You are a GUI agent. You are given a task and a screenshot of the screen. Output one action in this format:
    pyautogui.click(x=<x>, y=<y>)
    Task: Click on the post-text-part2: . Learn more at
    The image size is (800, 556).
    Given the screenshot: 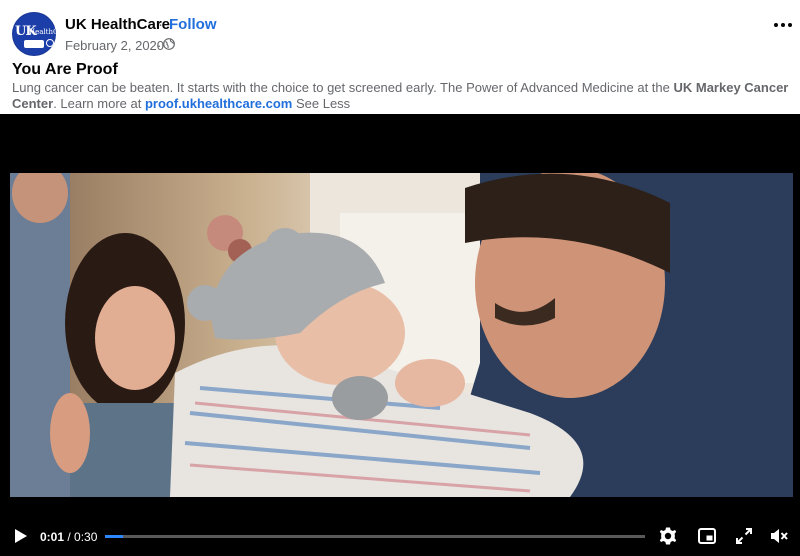 What is the action you would take?
    pyautogui.click(x=99, y=103)
    